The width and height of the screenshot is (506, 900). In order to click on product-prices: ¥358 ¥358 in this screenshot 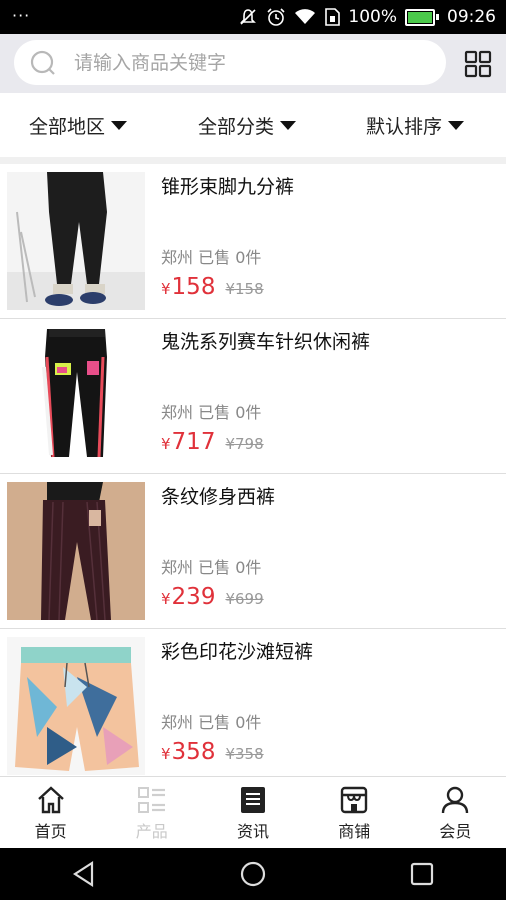, I will do `click(212, 752)`.